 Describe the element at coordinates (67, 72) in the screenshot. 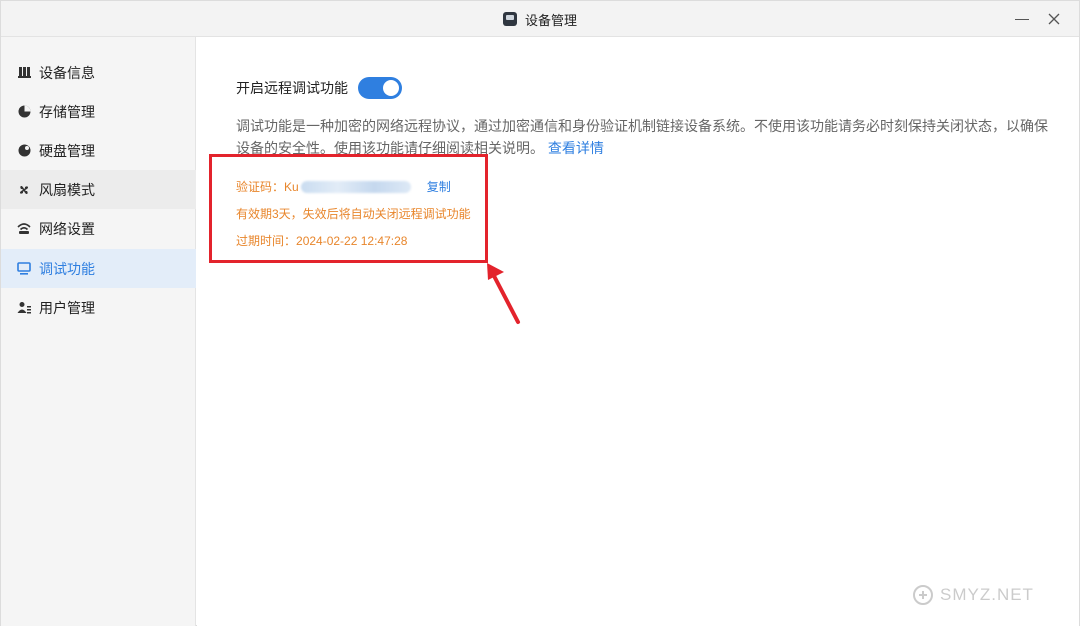

I see `sidebar-item-label: 设备信息` at that location.